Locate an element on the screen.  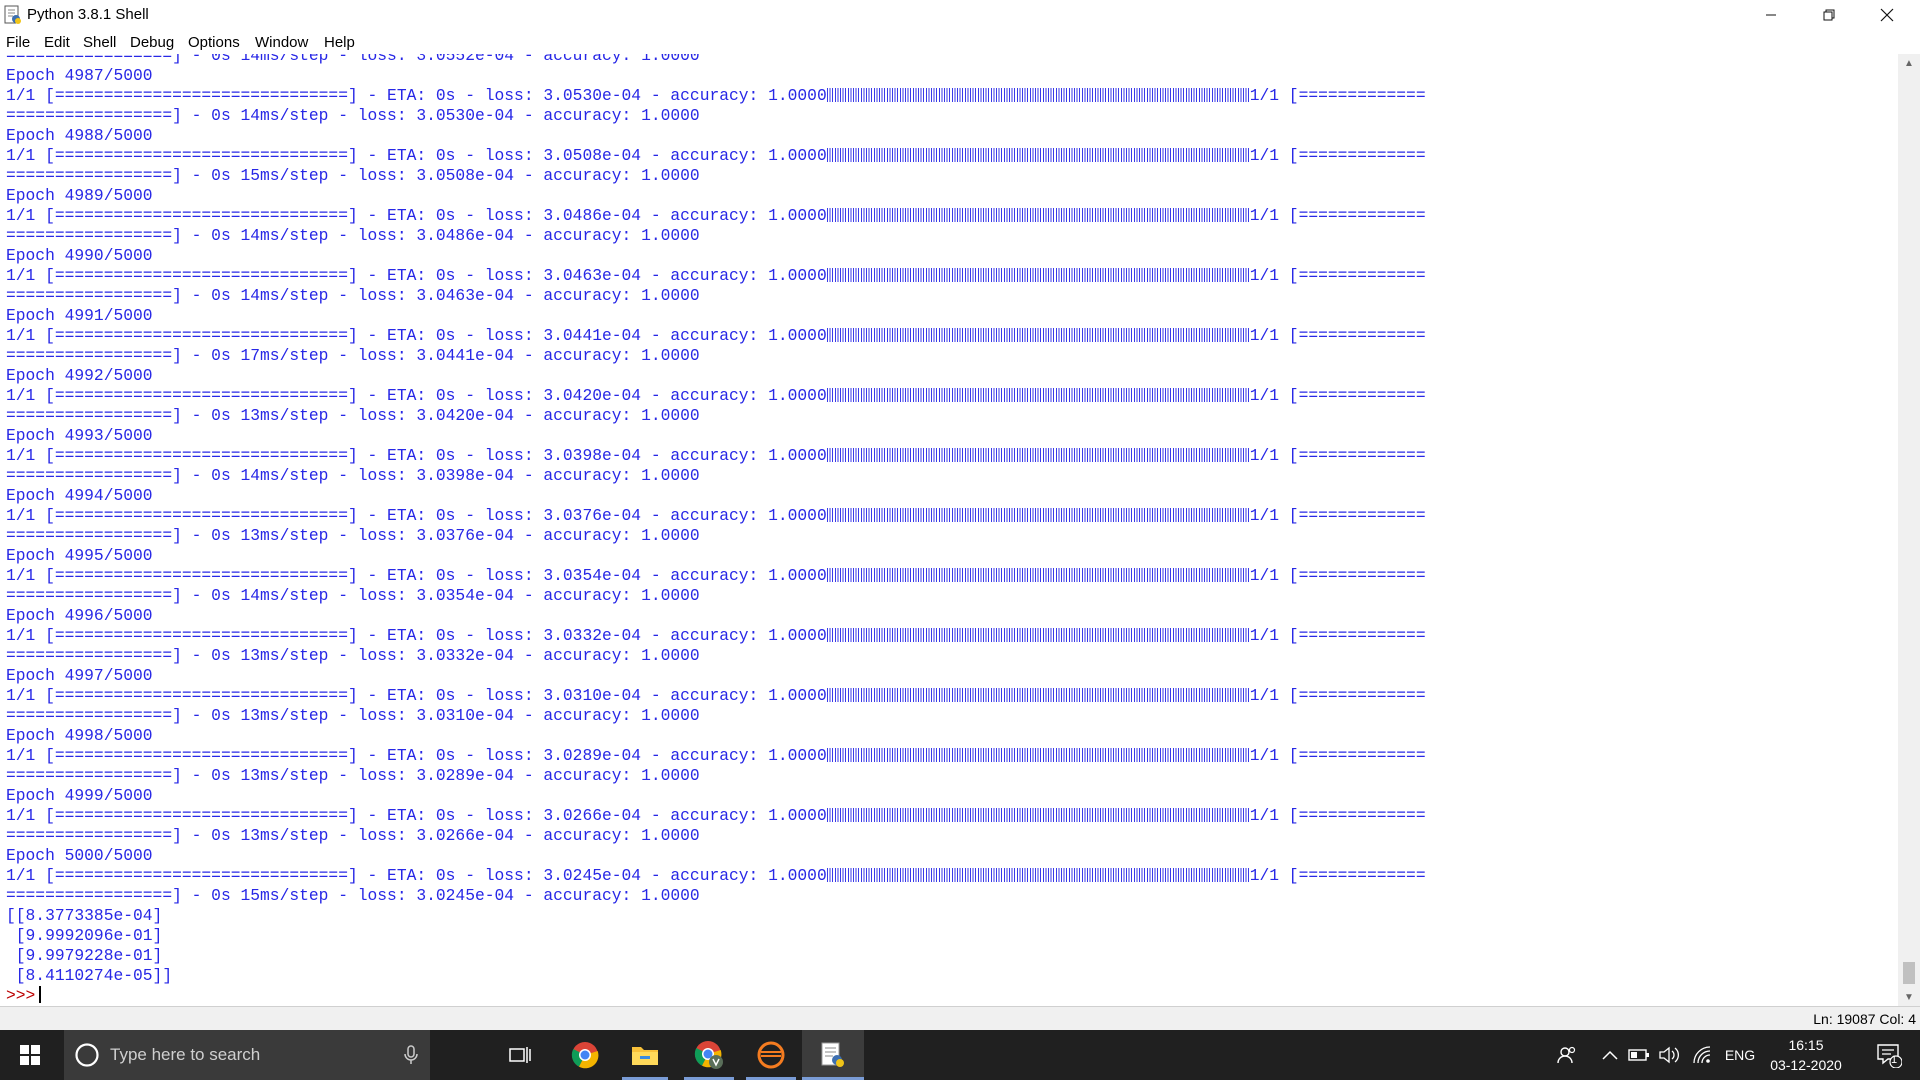
prediction-output: [[8.3773385e-04] is located at coordinates (84, 915).